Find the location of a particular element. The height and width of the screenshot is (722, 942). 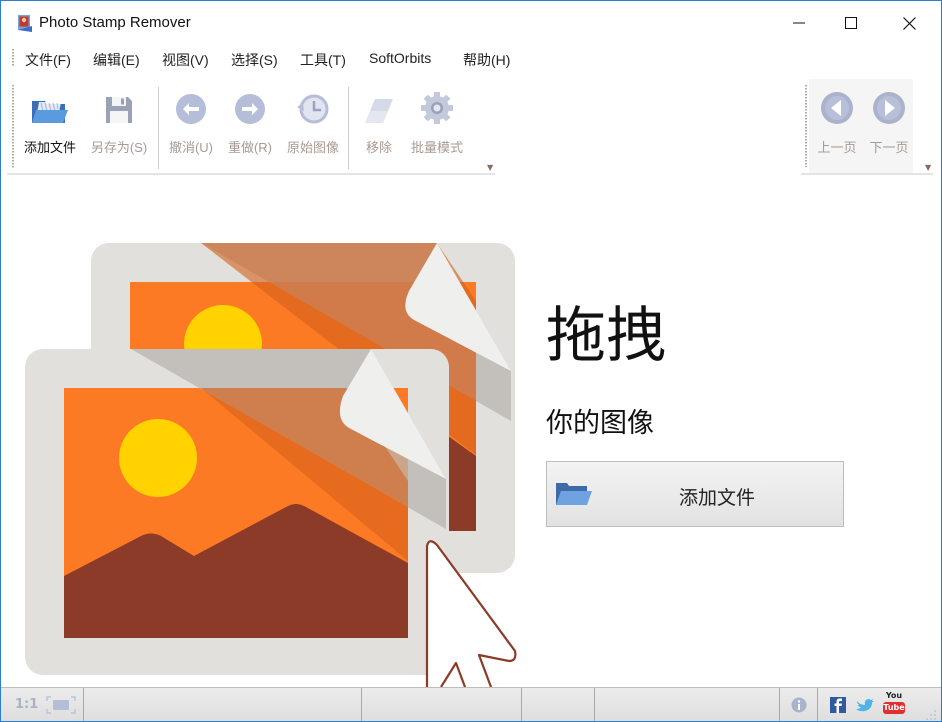

menu-tools: 工具(T) is located at coordinates (323, 60).